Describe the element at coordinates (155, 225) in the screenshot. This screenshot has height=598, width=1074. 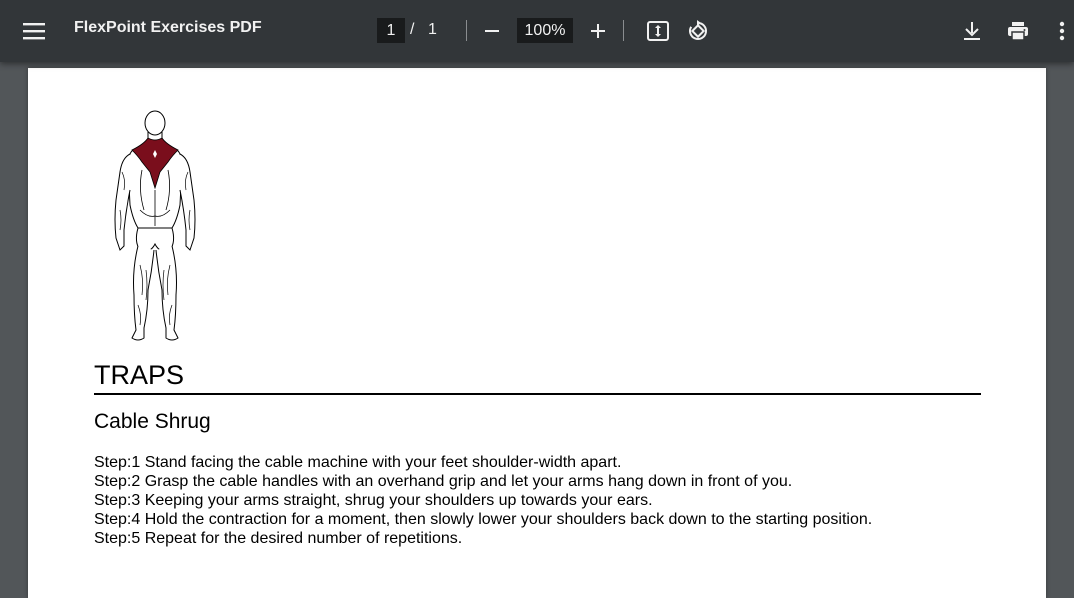
I see `muscle-diagram` at that location.